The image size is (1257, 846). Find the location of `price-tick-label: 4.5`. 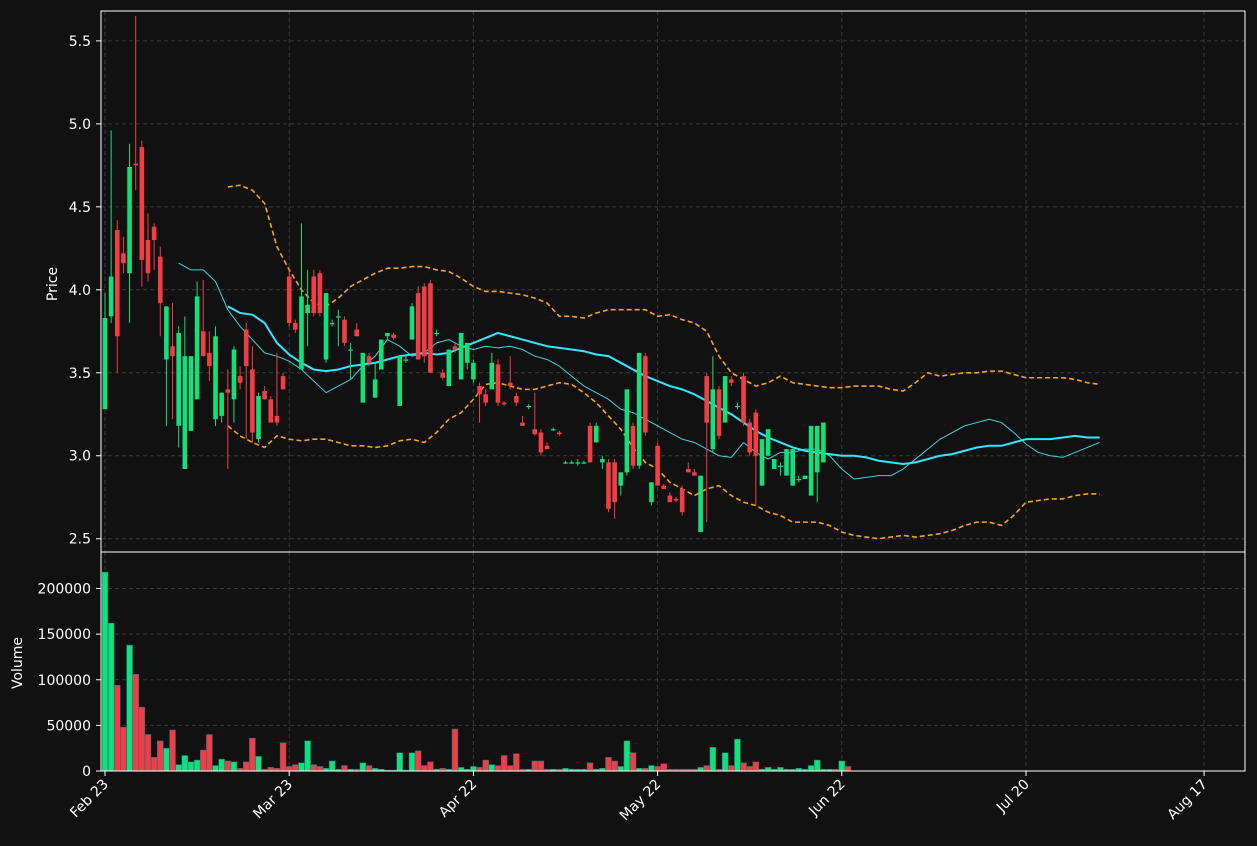

price-tick-label: 4.5 is located at coordinates (80, 208).